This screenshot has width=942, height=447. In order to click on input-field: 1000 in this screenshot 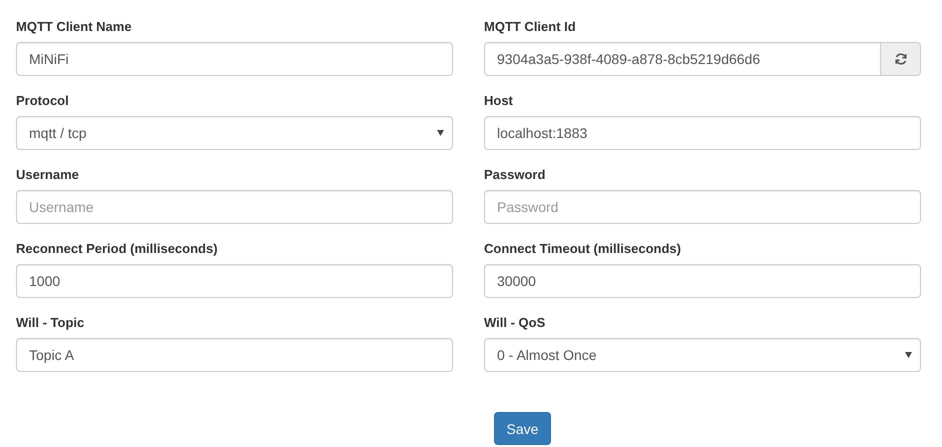, I will do `click(234, 281)`.